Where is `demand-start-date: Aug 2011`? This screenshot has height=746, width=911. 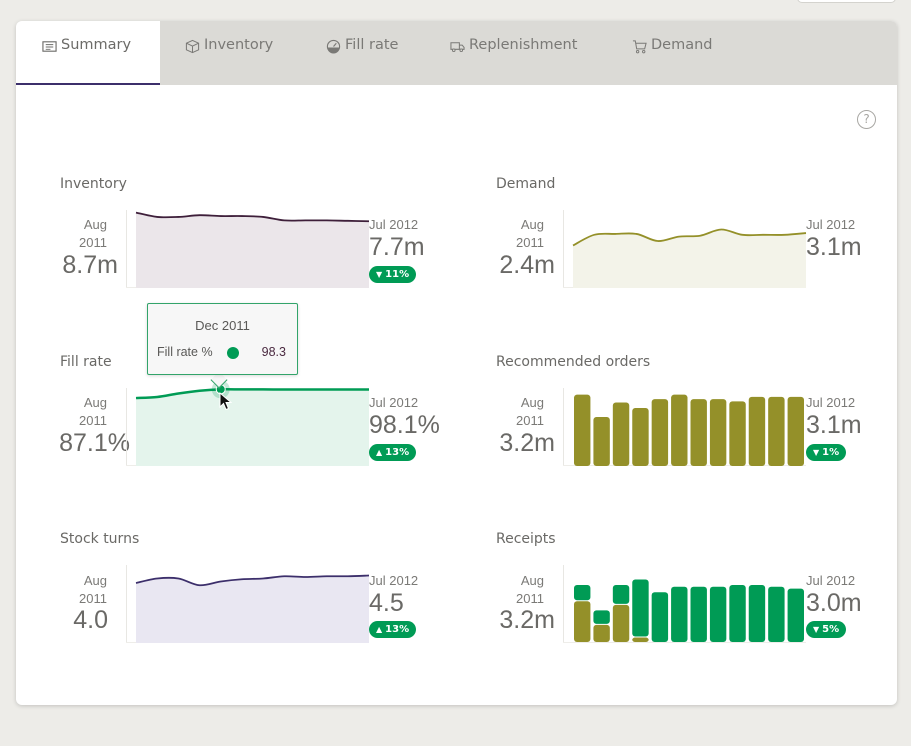 demand-start-date: Aug 2011 is located at coordinates (514, 234).